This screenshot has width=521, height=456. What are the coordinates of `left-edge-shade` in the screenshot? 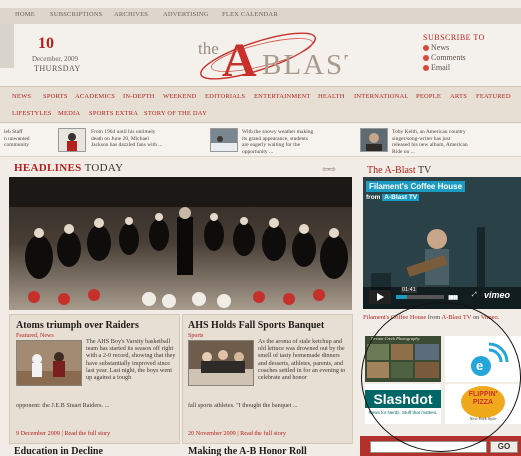 It's located at (7, 46).